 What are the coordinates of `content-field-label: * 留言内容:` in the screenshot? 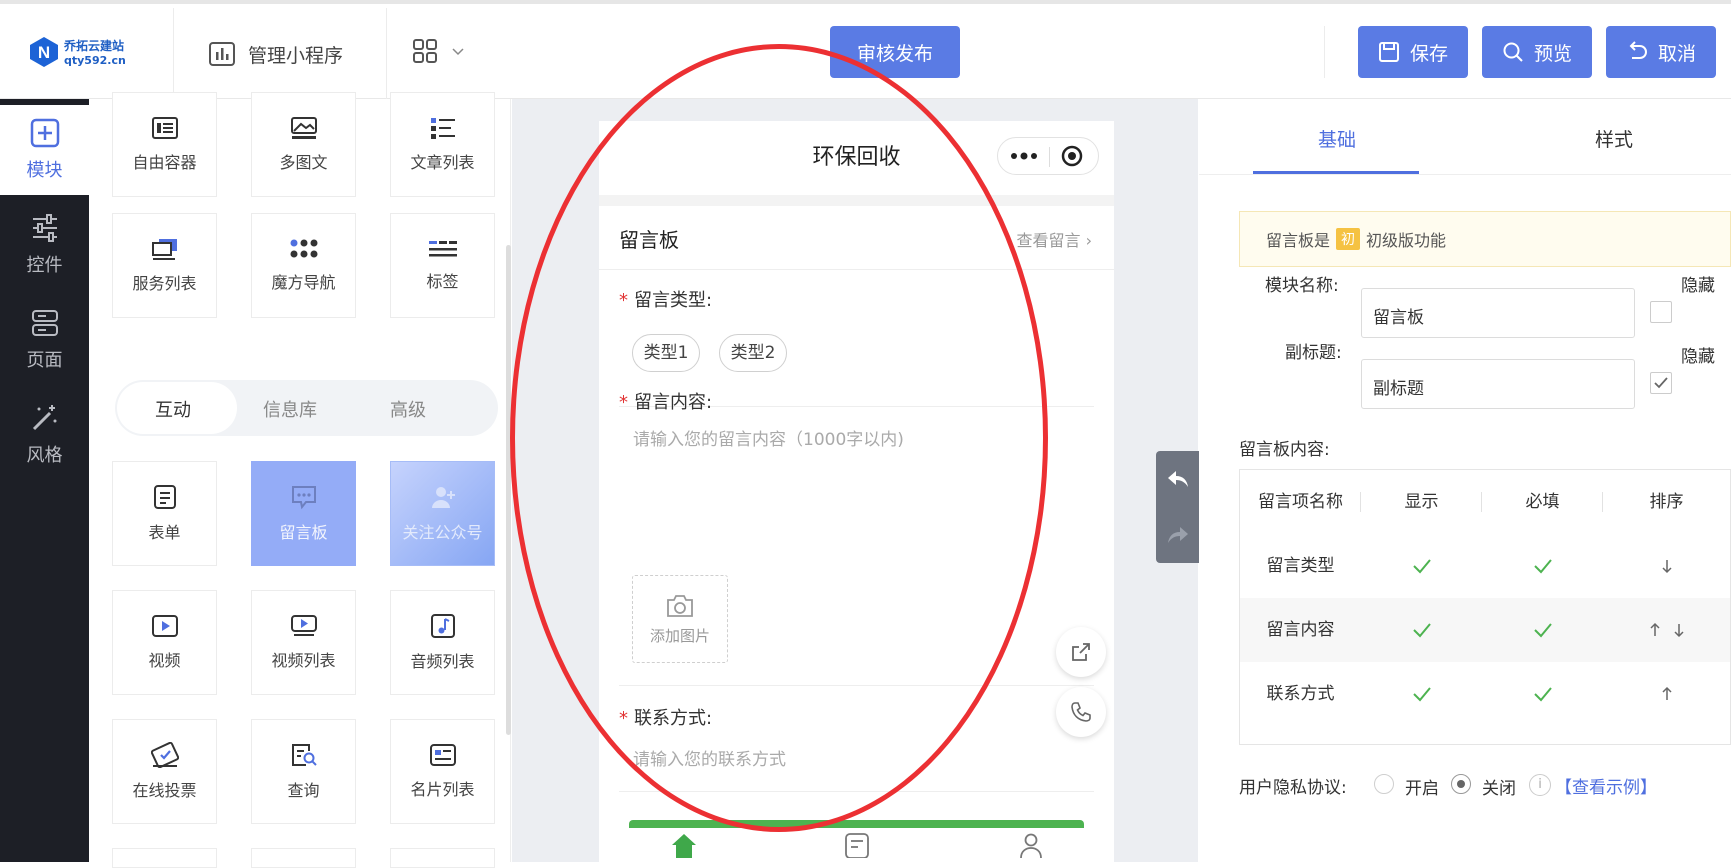 It's located at (666, 402).